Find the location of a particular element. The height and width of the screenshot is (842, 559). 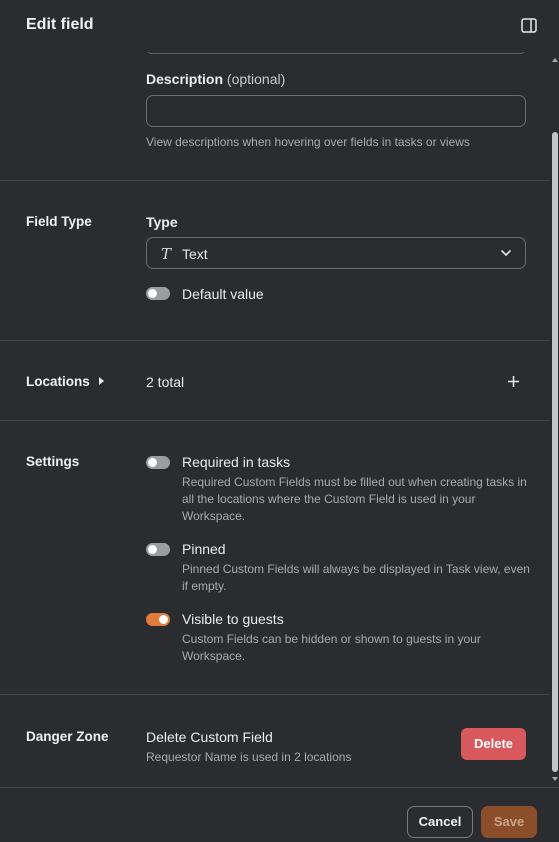

locations-section-title: Locations is located at coordinates (58, 381).